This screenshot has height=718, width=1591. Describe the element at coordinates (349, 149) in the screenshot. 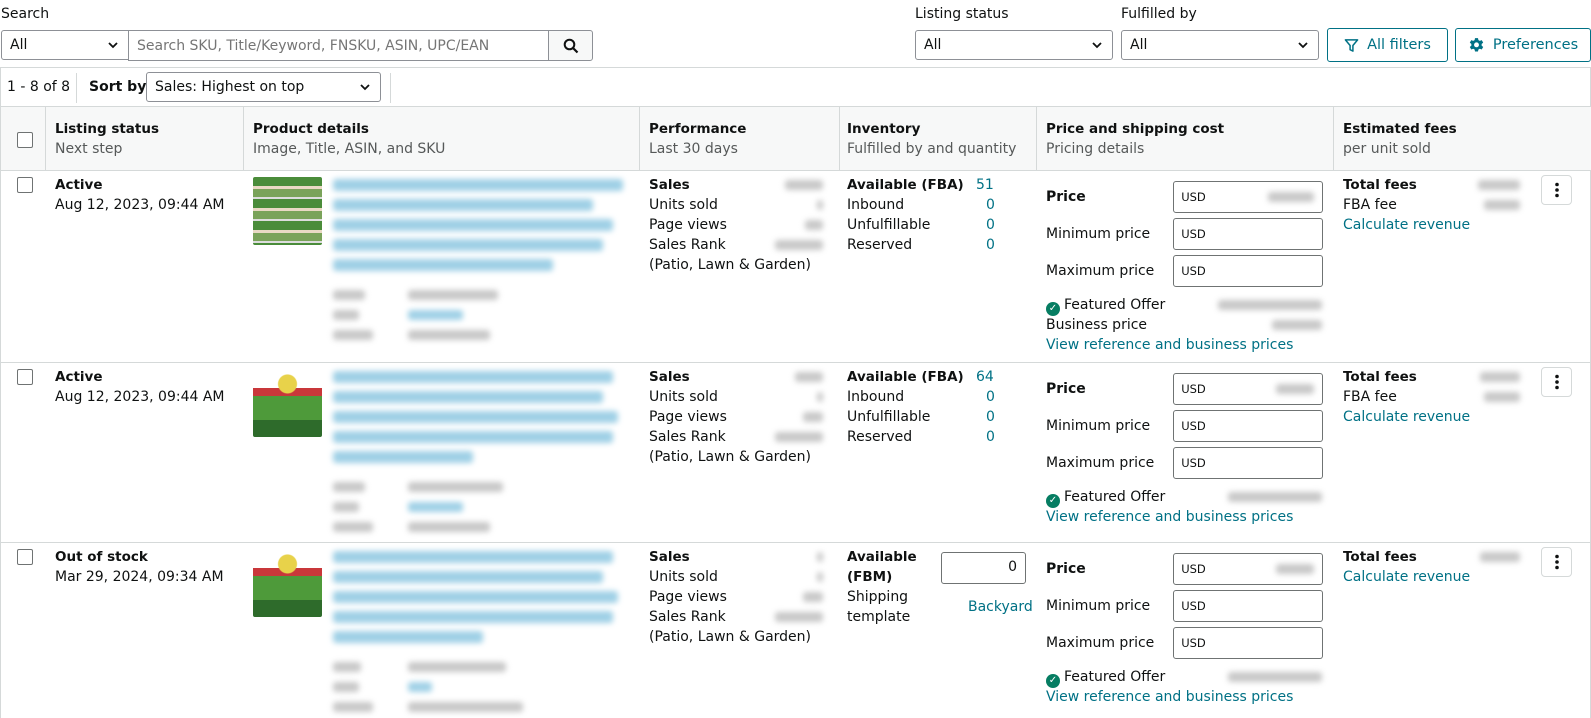

I see `column-subheader: Image, Title, ASIN, and SKU` at that location.